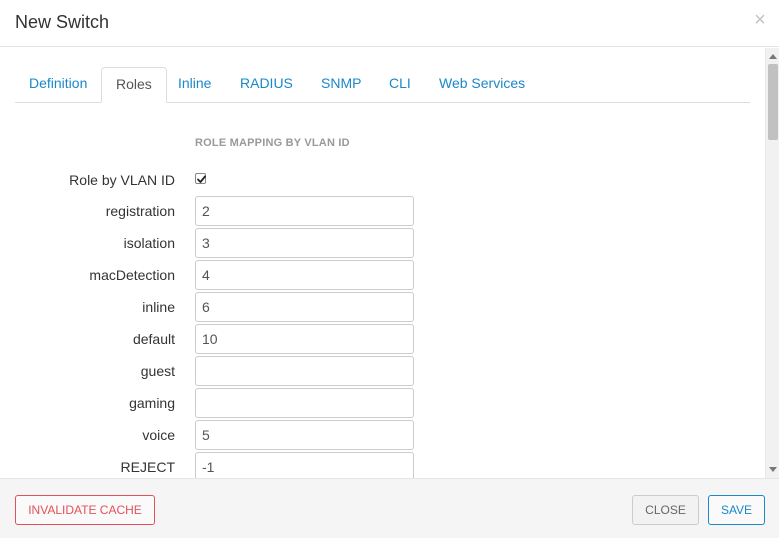 This screenshot has height=538, width=779. I want to click on field-row-reject: REJECT, so click(382, 465).